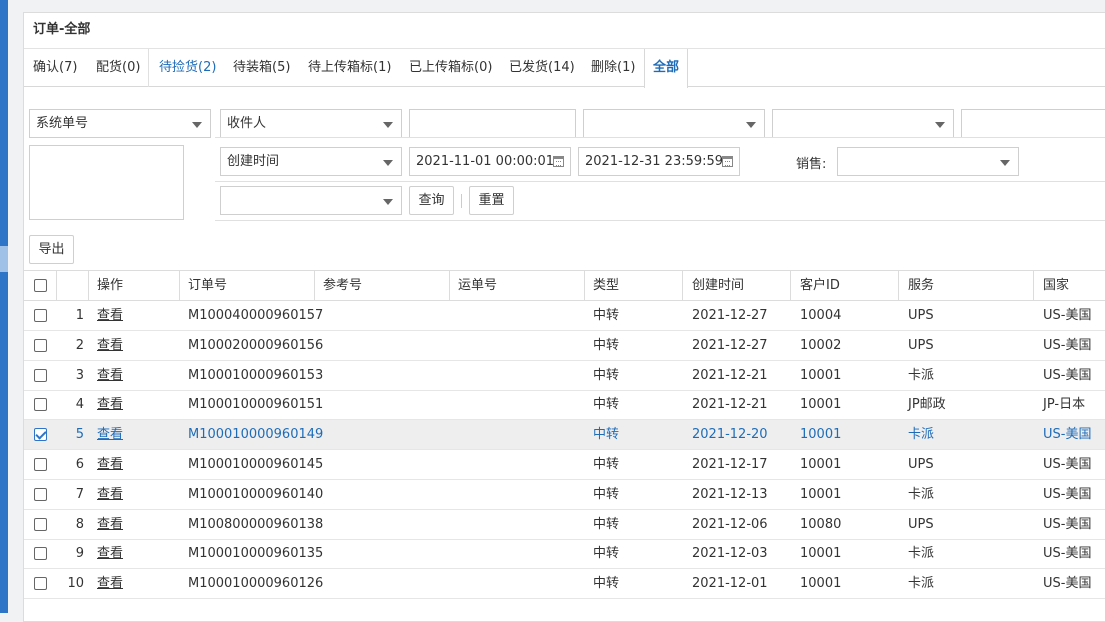 The height and width of the screenshot is (622, 1105). What do you see at coordinates (821, 315) in the screenshot?
I see `cell-customer-id: 10004` at bounding box center [821, 315].